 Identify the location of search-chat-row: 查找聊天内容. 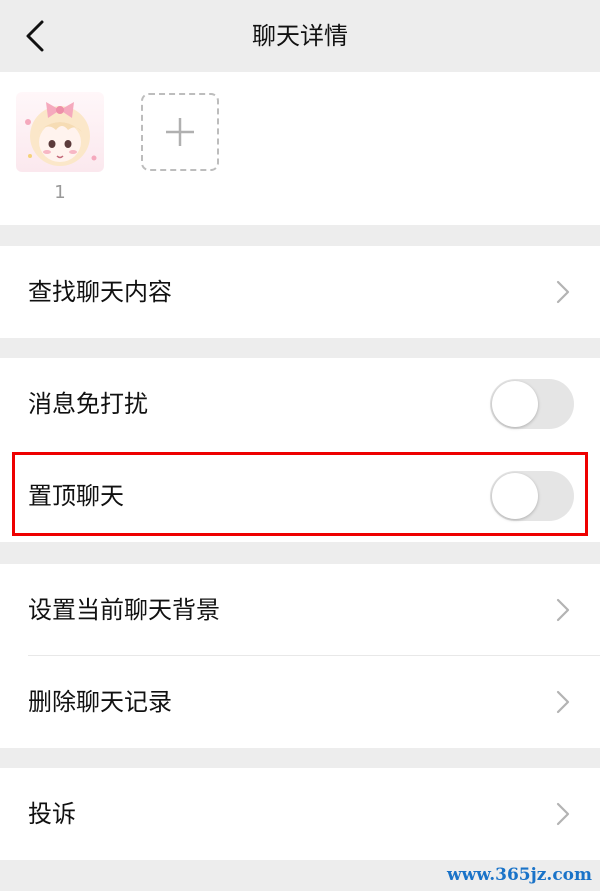
(300, 292).